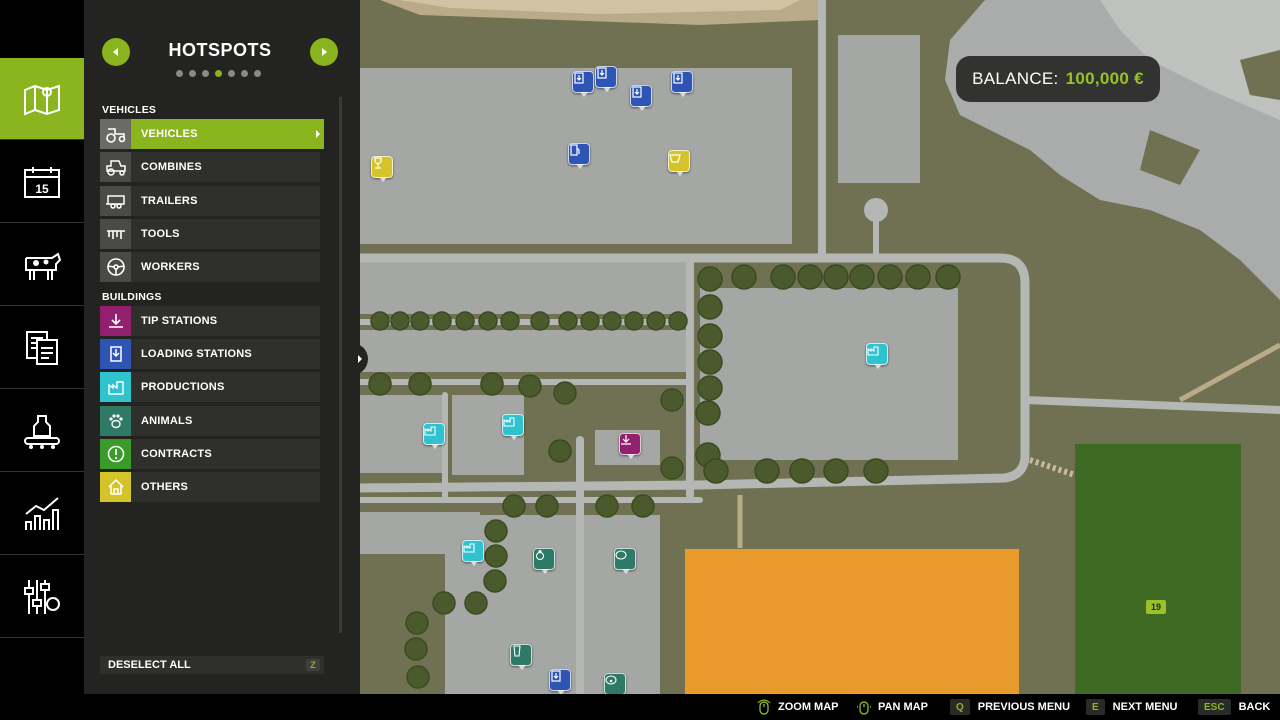 This screenshot has width=1280, height=720. Describe the element at coordinates (115, 167) in the screenshot. I see `combine-icon` at that location.